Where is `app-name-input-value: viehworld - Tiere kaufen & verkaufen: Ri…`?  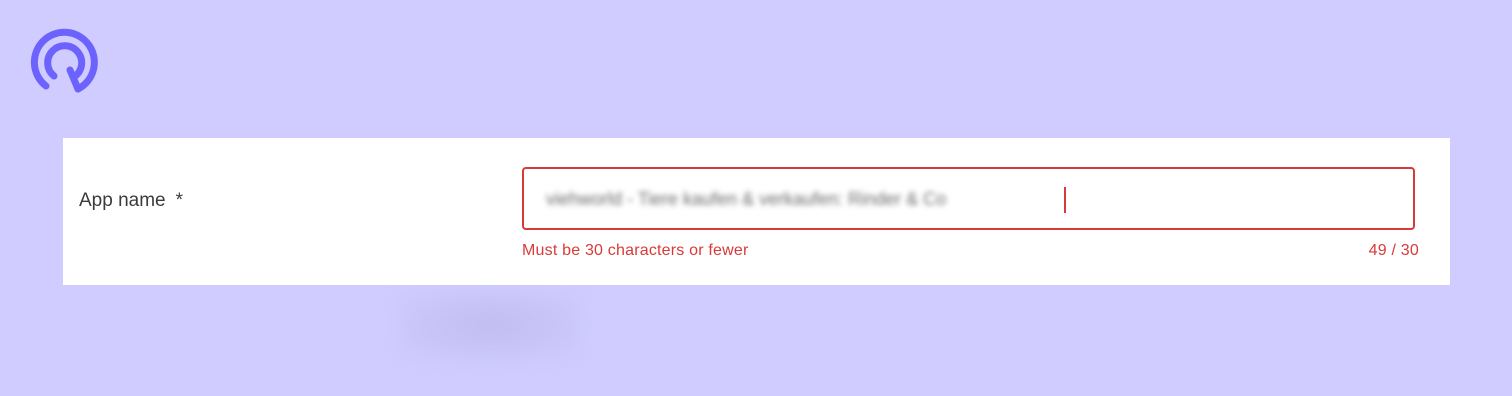 app-name-input-value: viehworld - Tiere kaufen & verkaufen: Ri… is located at coordinates (746, 199).